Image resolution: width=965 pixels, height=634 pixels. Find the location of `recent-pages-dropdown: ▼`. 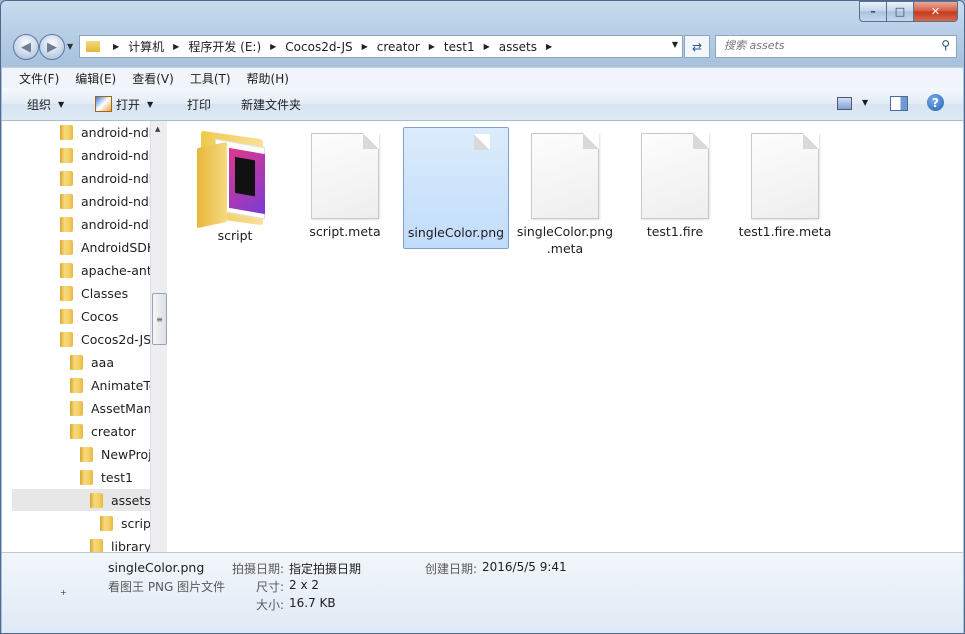

recent-pages-dropdown: ▼ is located at coordinates (70, 46).